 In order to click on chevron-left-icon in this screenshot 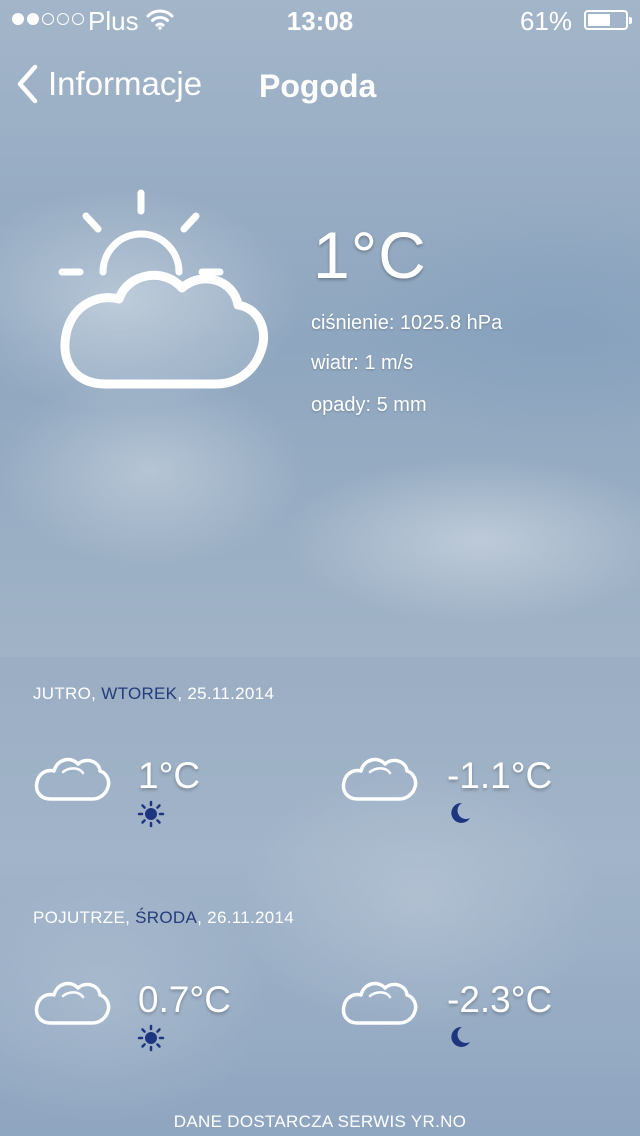, I will do `click(27, 84)`.